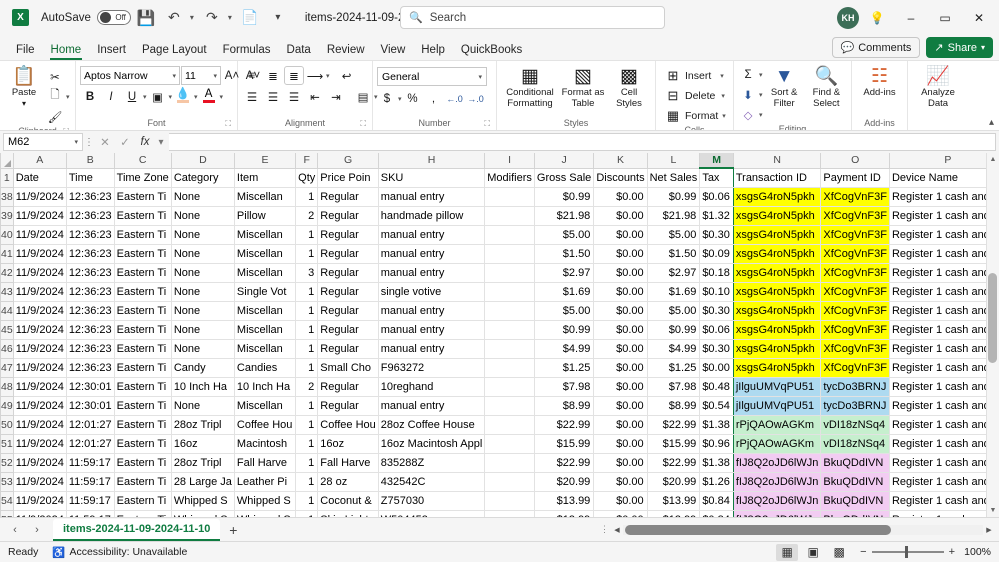  What do you see at coordinates (7, 348) in the screenshot?
I see `row-header-46: 46` at bounding box center [7, 348].